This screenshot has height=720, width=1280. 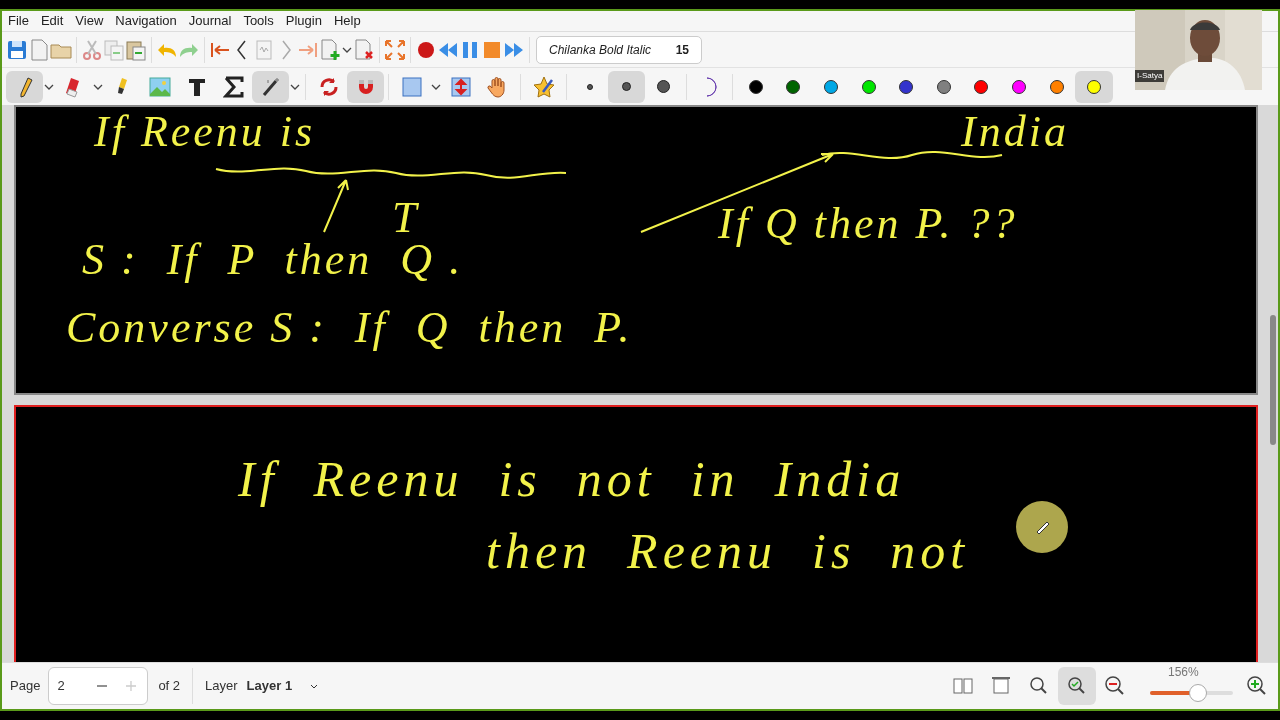 What do you see at coordinates (258, 21) in the screenshot?
I see `menu-item: Tools` at bounding box center [258, 21].